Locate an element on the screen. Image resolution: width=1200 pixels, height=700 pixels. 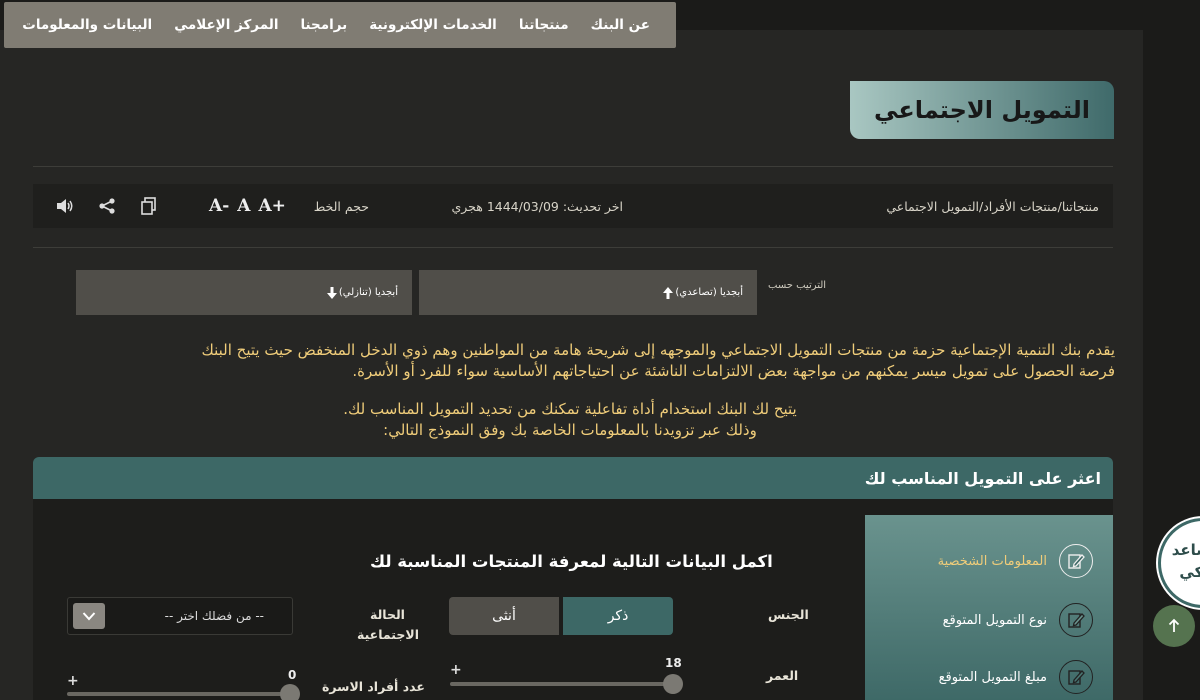
last-update: اخر تحديث: 1444/03/09 هجري is located at coordinates (537, 206).